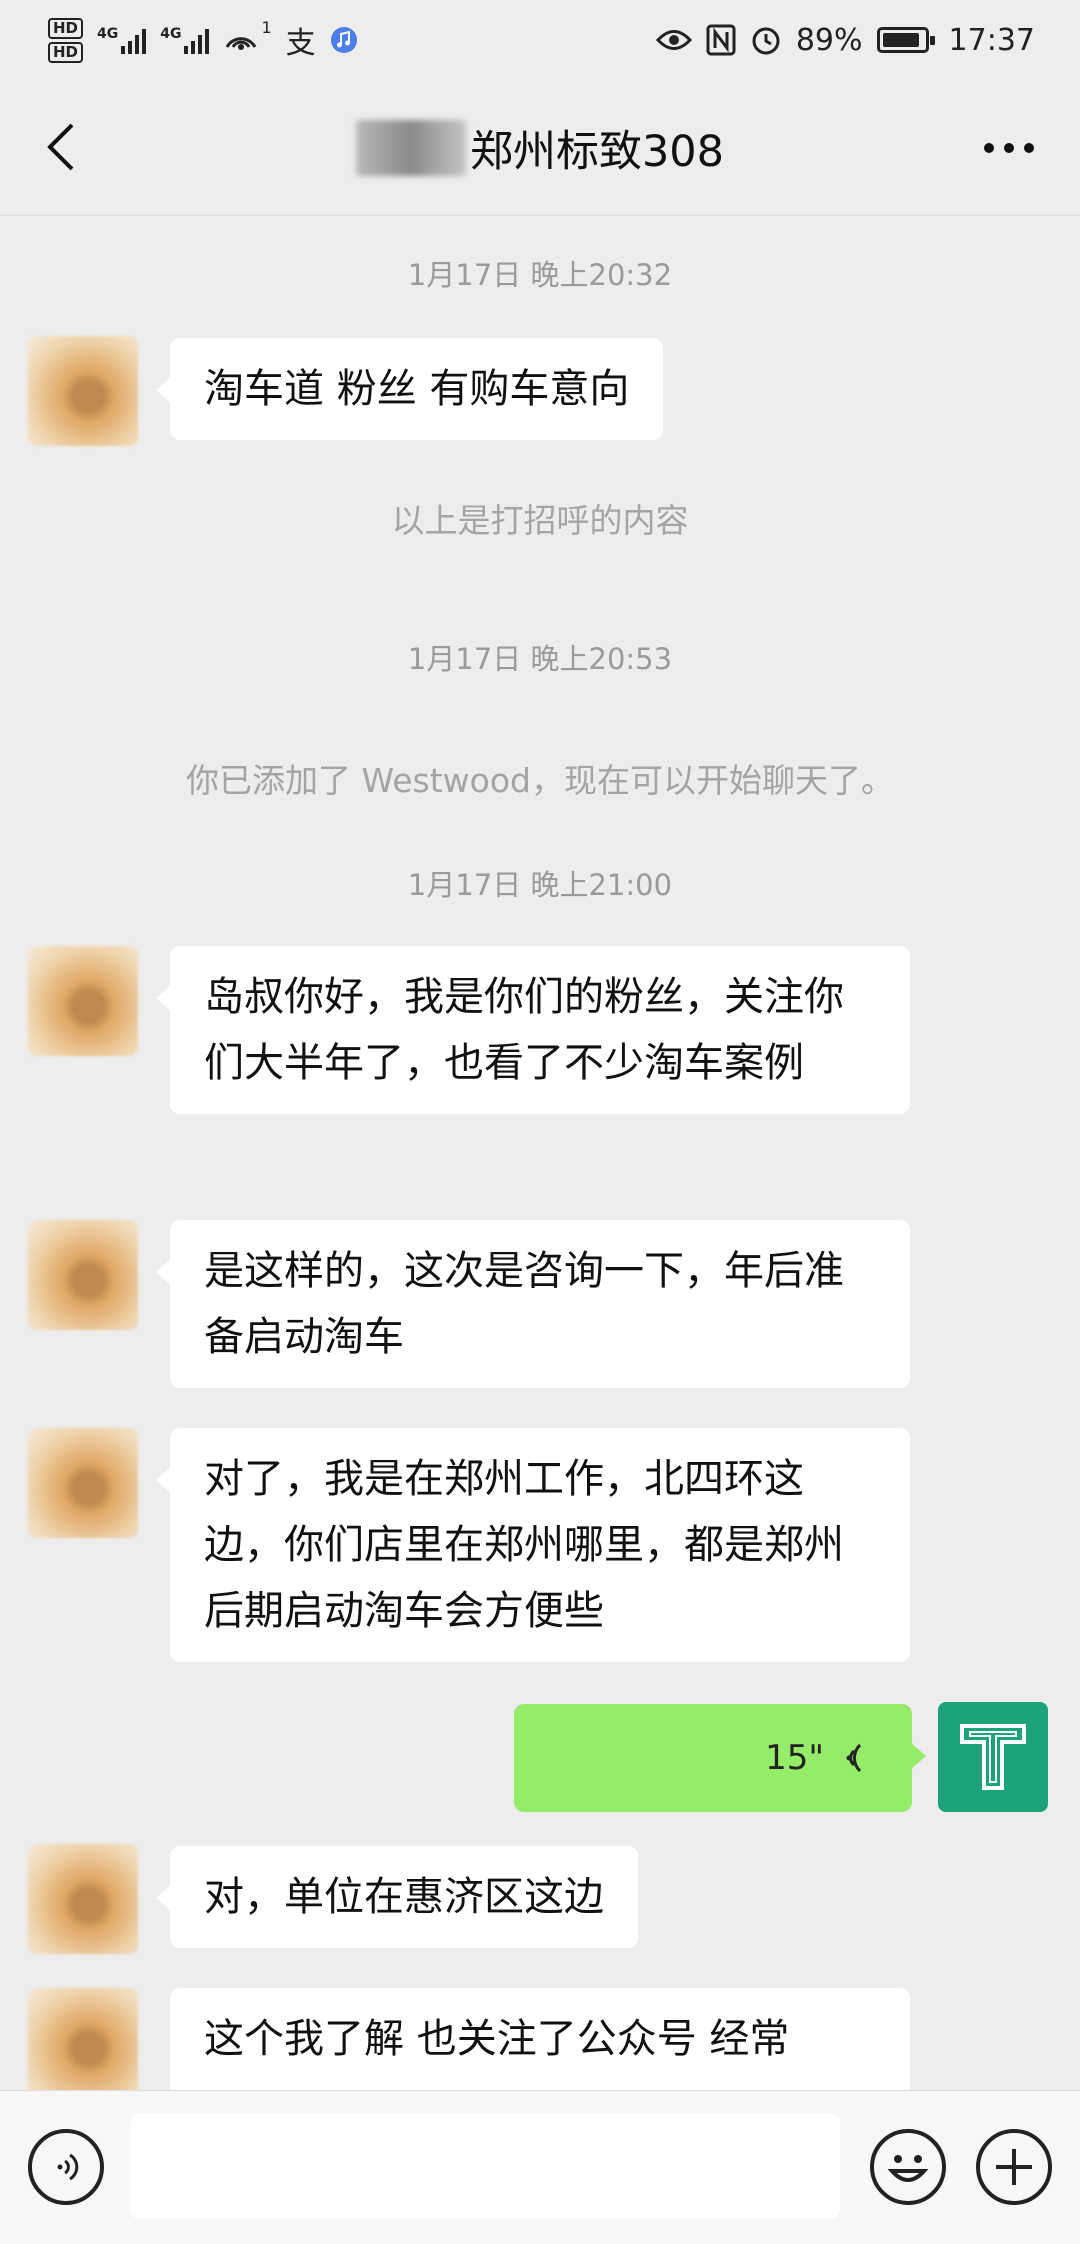 This screenshot has height=2244, width=1080. Describe the element at coordinates (540, 275) in the screenshot. I see `timestamp: 1月17日 晚上20:32` at that location.